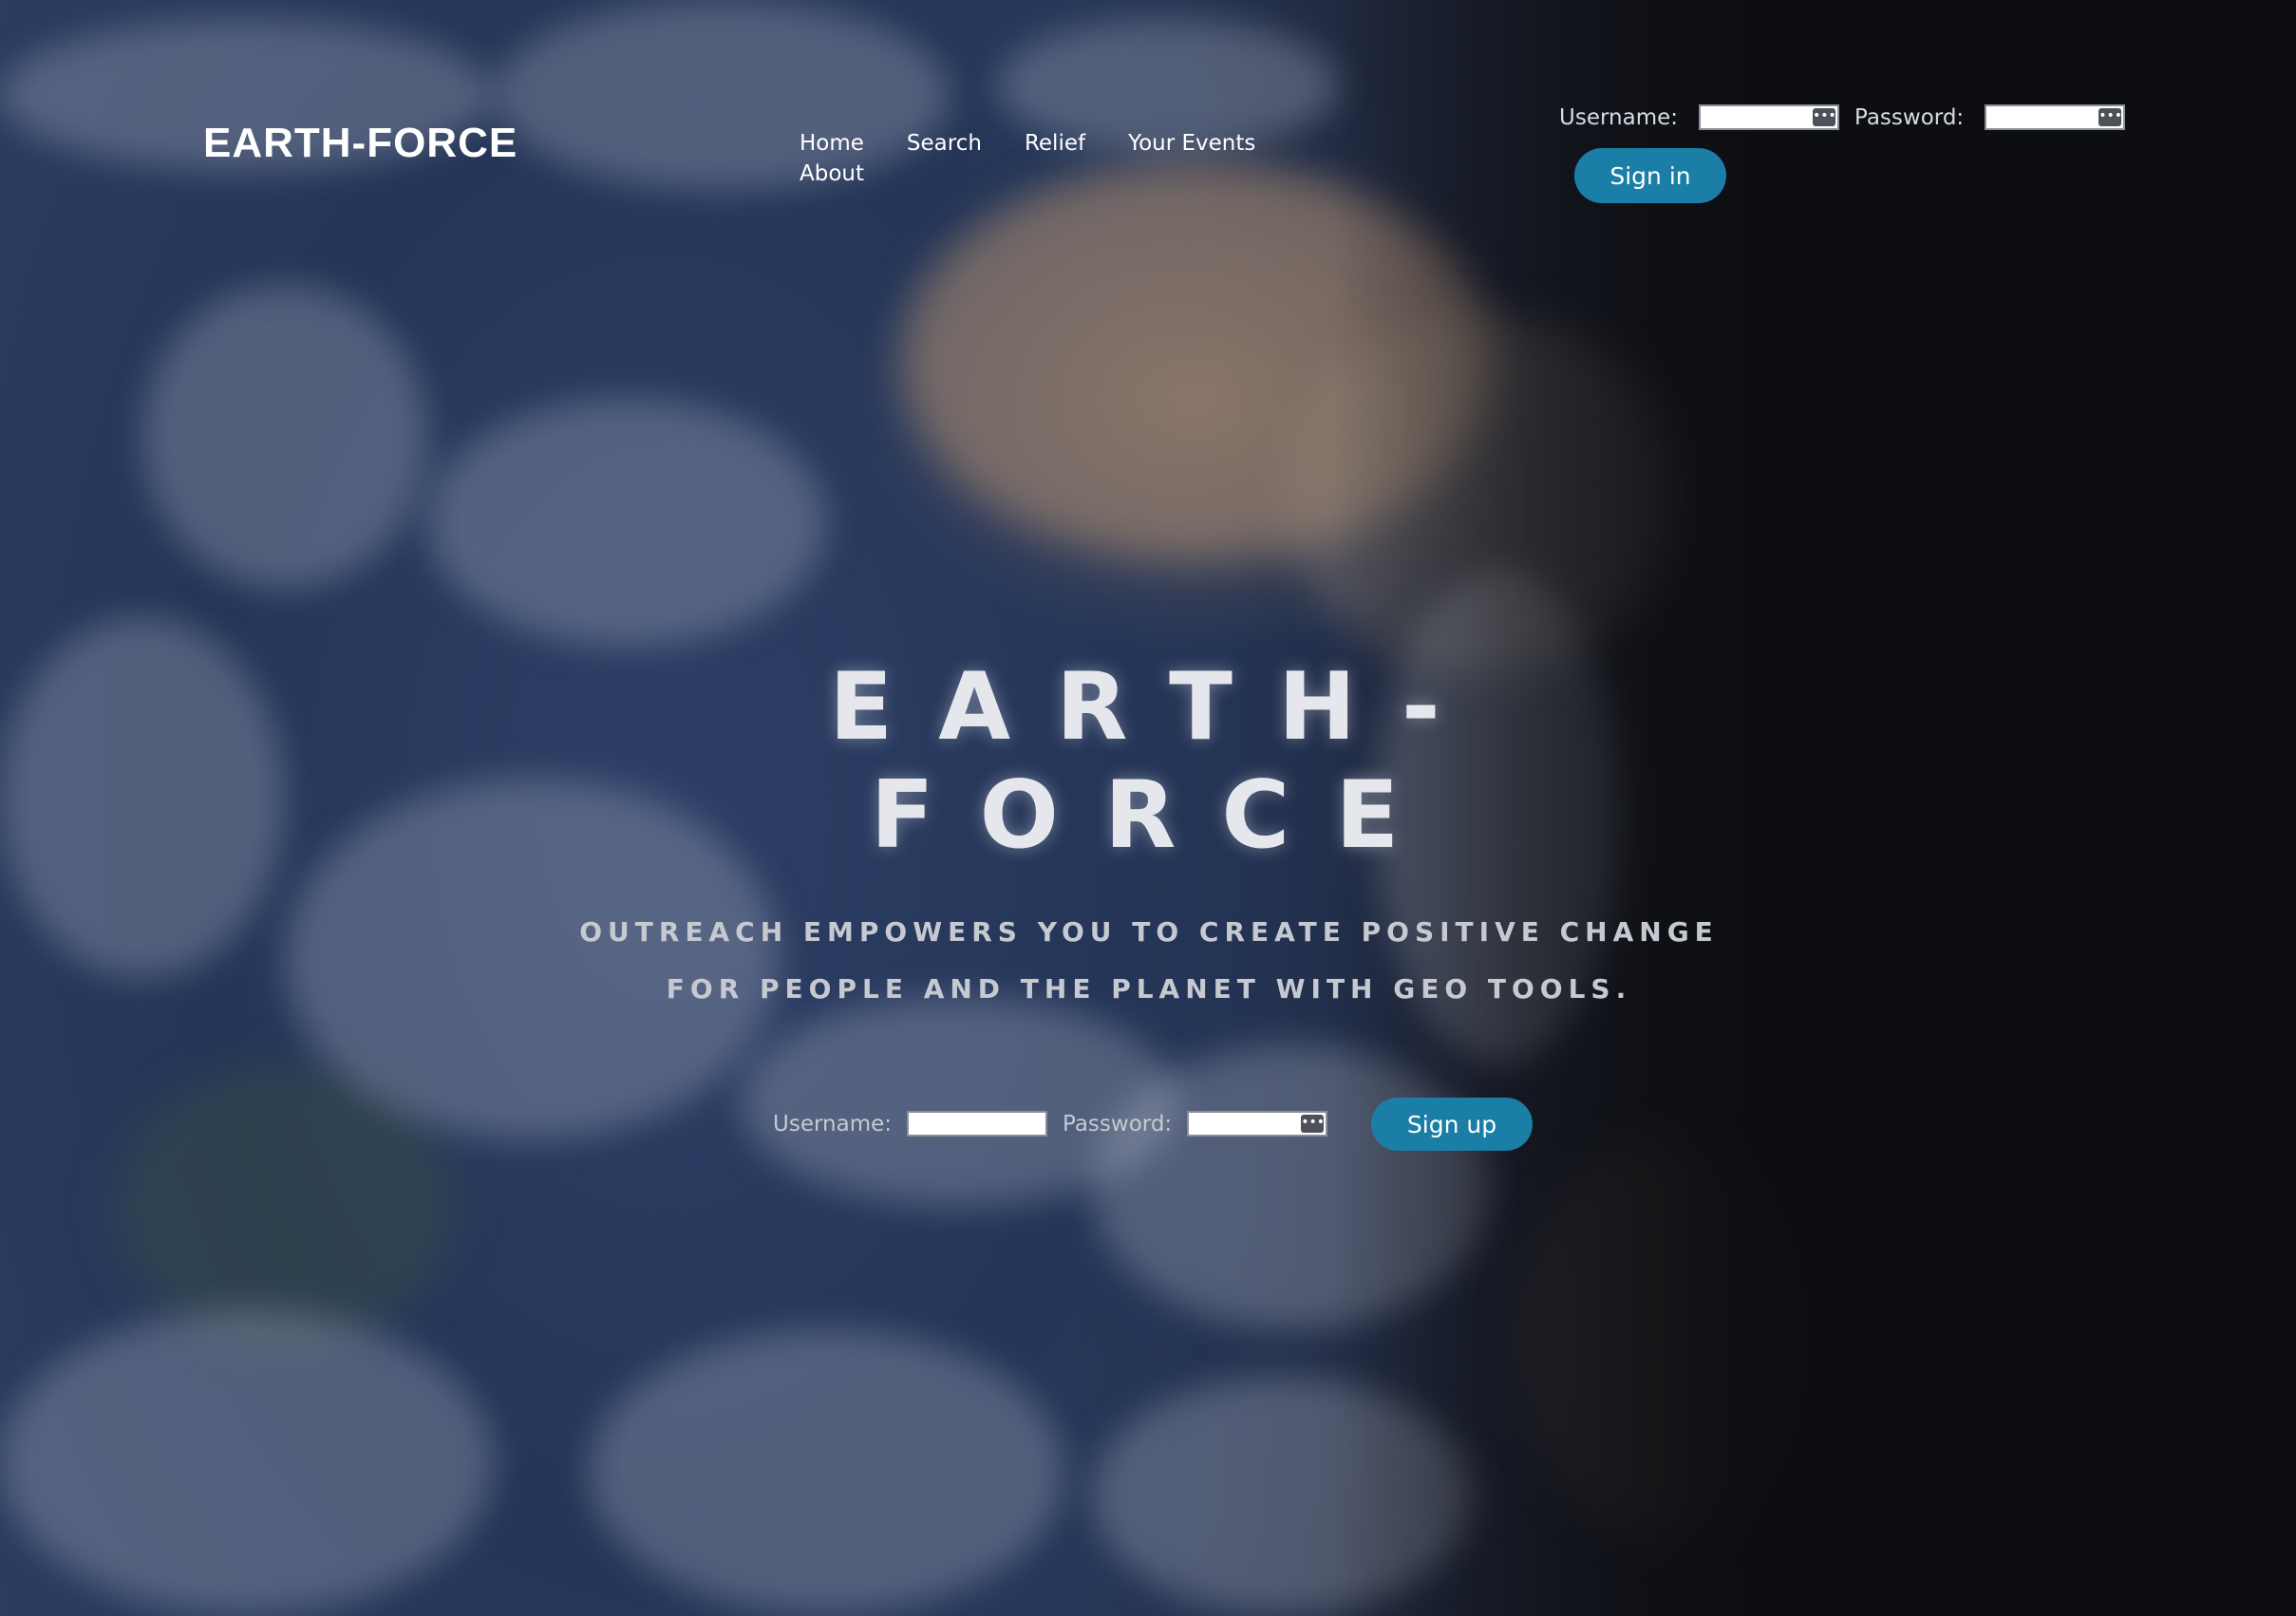 The height and width of the screenshot is (1616, 2296). What do you see at coordinates (1157, 707) in the screenshot?
I see `hero-title-line1: EARTH-` at bounding box center [1157, 707].